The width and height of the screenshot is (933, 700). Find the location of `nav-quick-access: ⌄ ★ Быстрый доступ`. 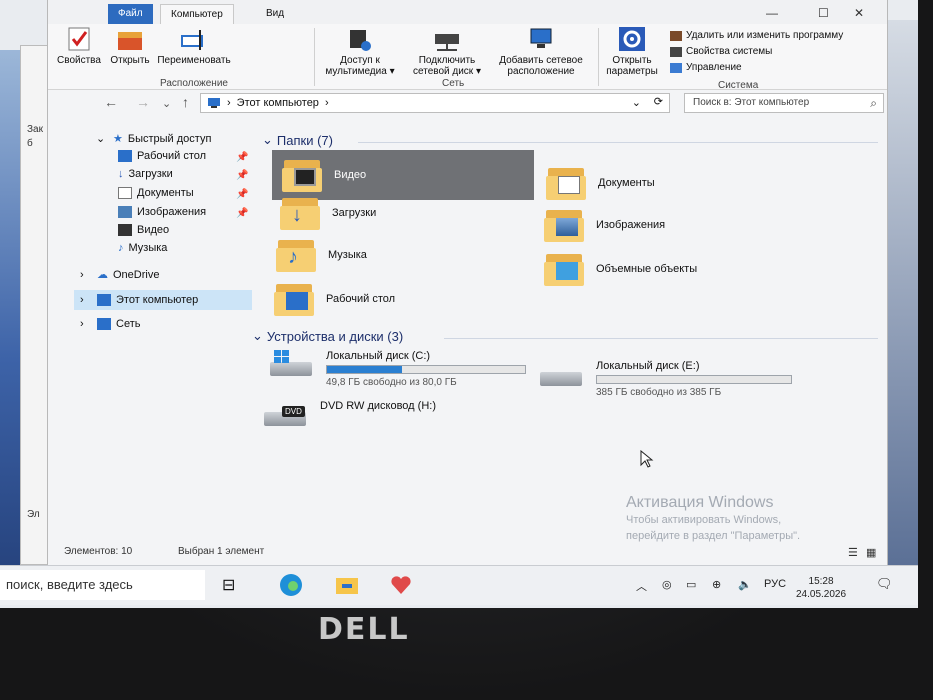

nav-quick-access: ⌄ ★ Быстрый доступ is located at coordinates (153, 139).